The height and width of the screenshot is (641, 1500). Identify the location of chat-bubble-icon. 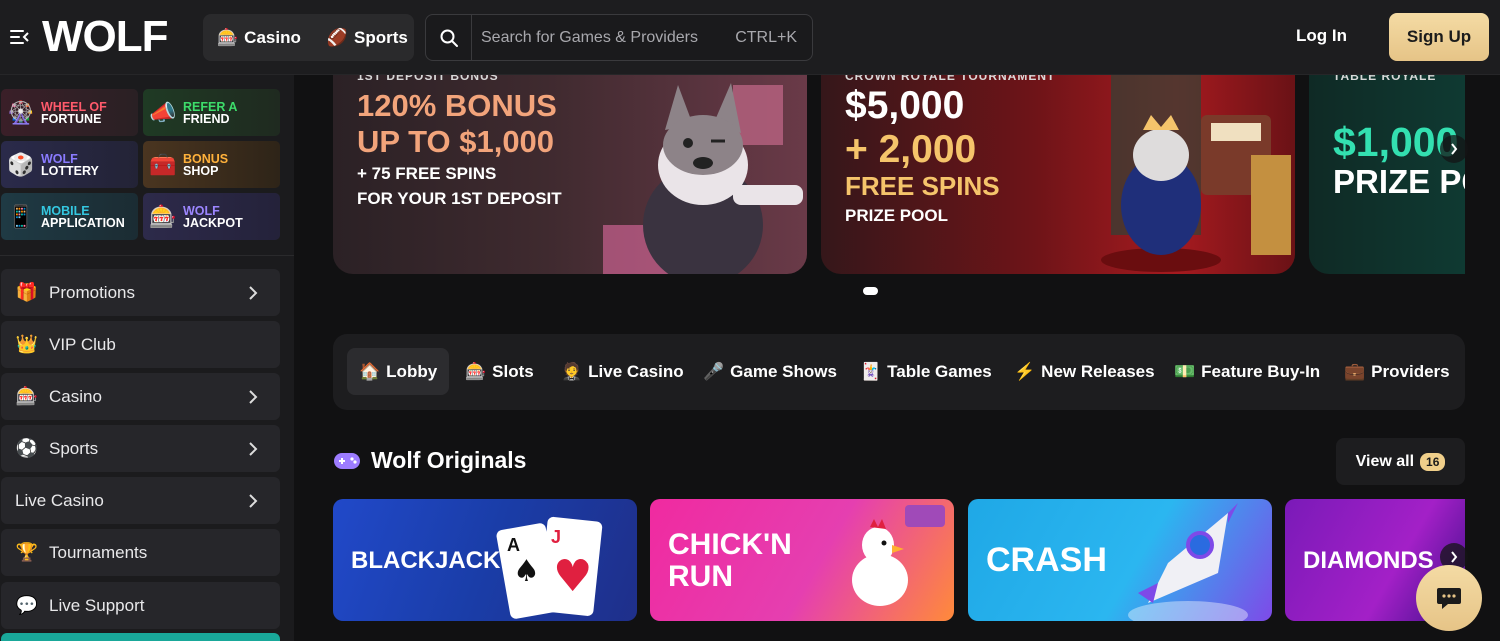
(1449, 598).